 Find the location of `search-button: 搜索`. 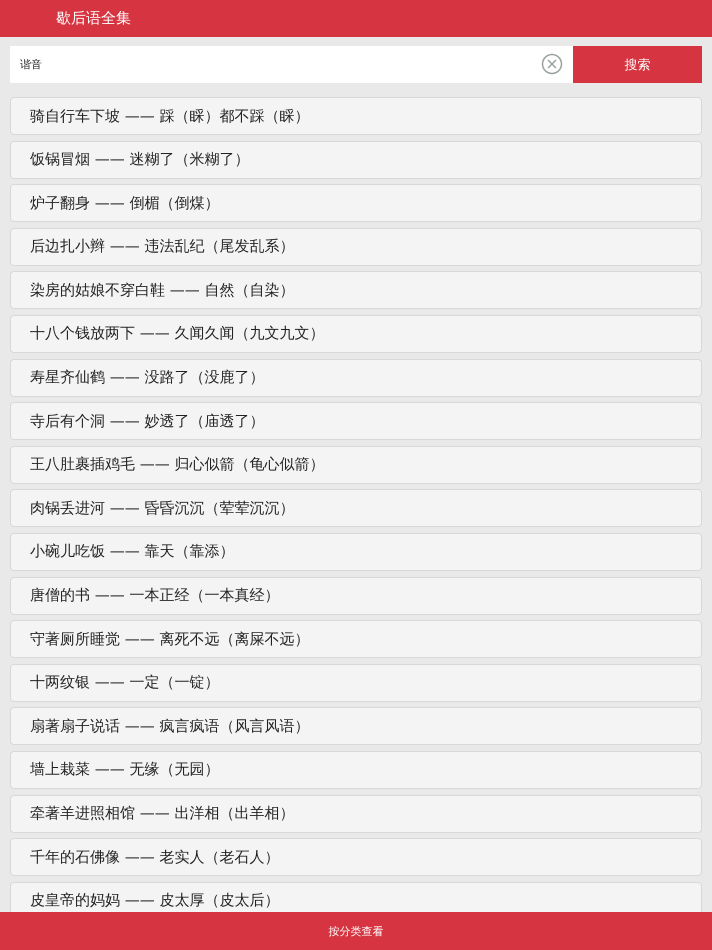

search-button: 搜索 is located at coordinates (637, 64).